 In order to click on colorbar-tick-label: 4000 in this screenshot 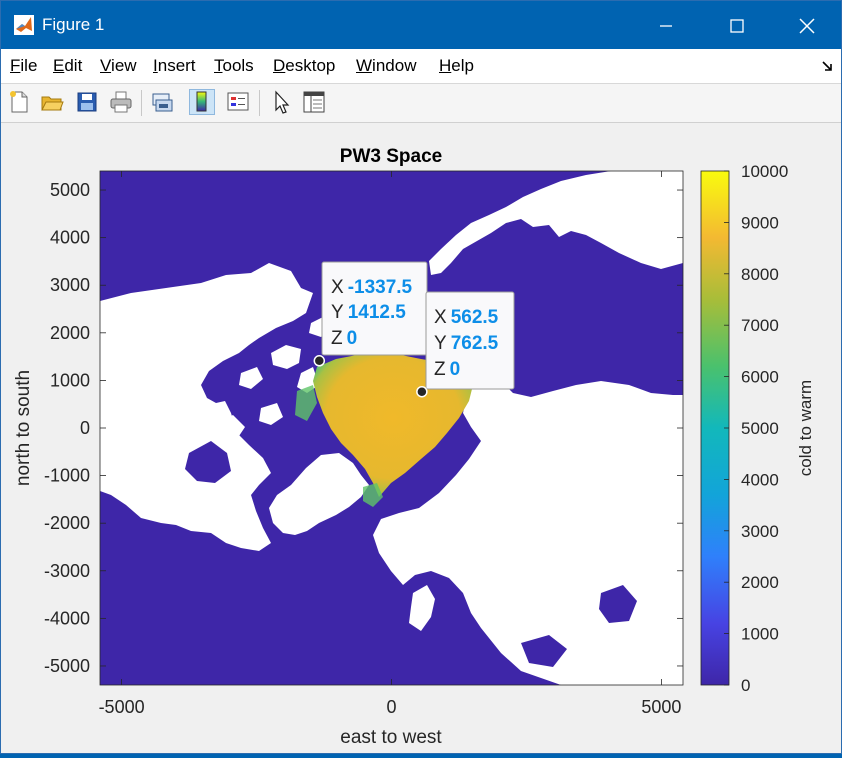, I will do `click(760, 479)`.